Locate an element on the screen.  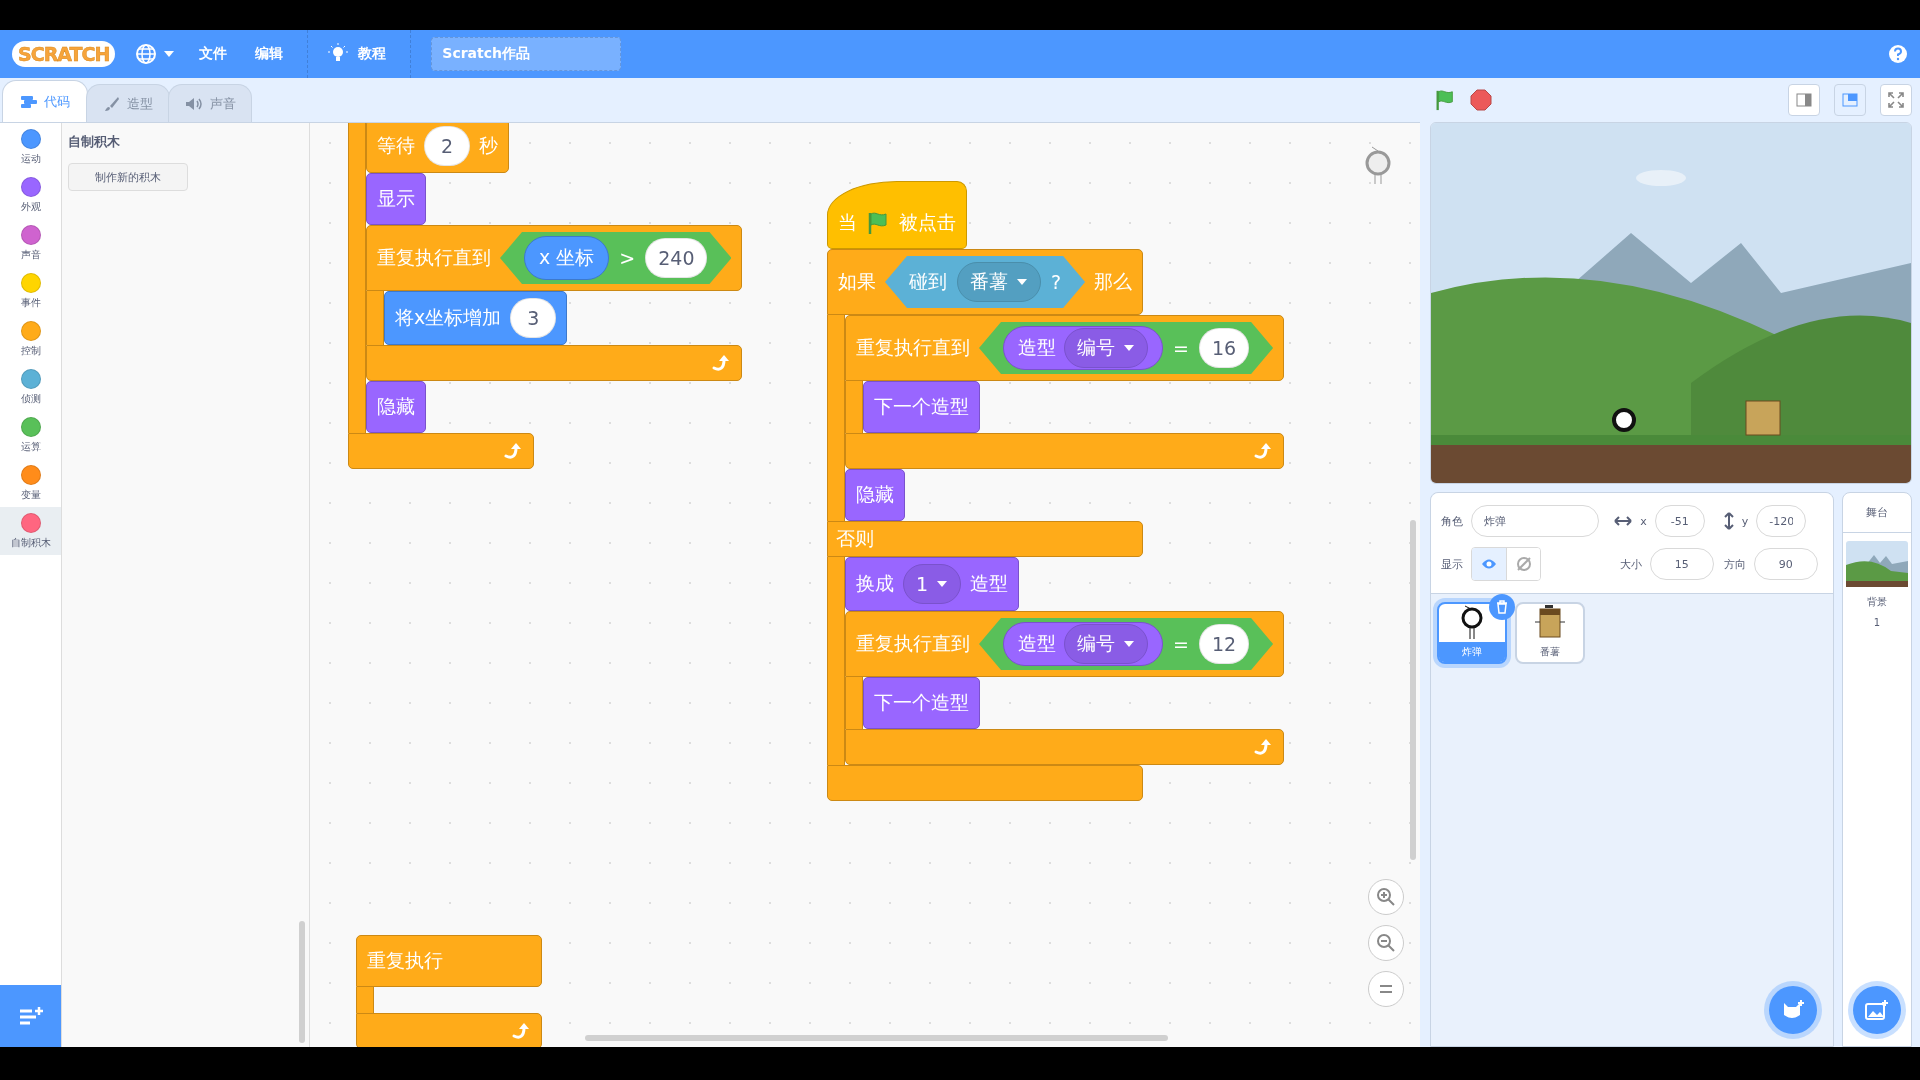
code-block: 换成 1 造型 is located at coordinates (932, 584).